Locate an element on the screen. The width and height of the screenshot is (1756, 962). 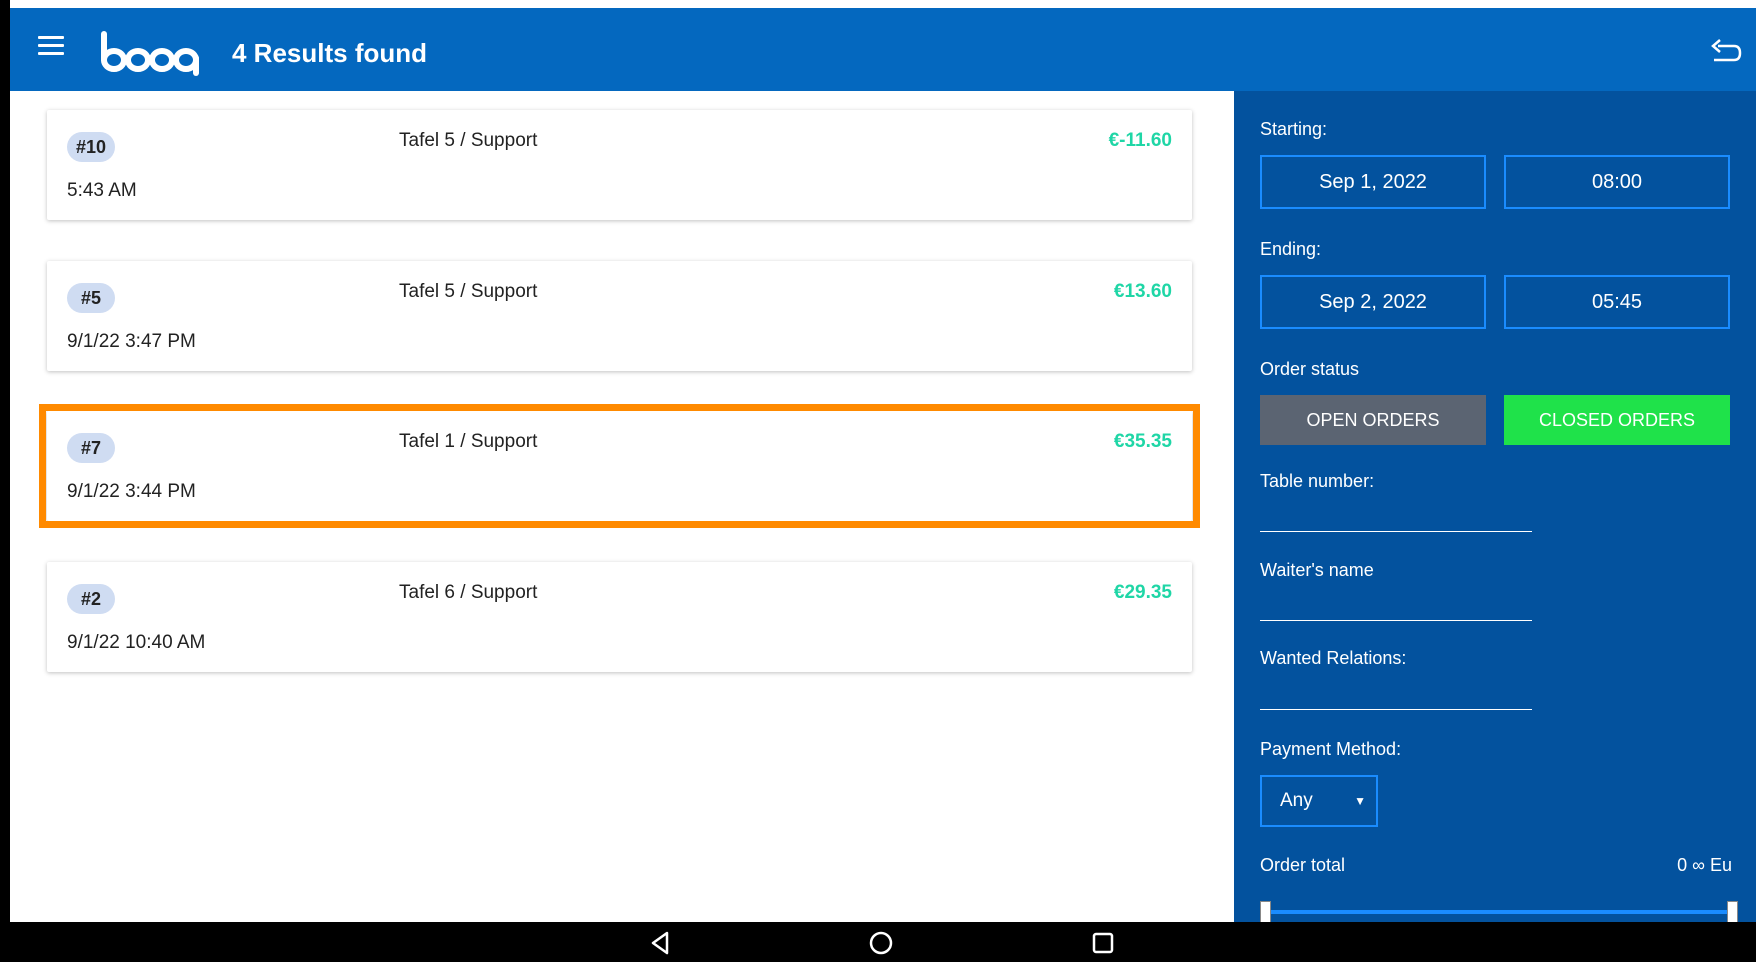
order-amount: €13.60 is located at coordinates (1142, 291).